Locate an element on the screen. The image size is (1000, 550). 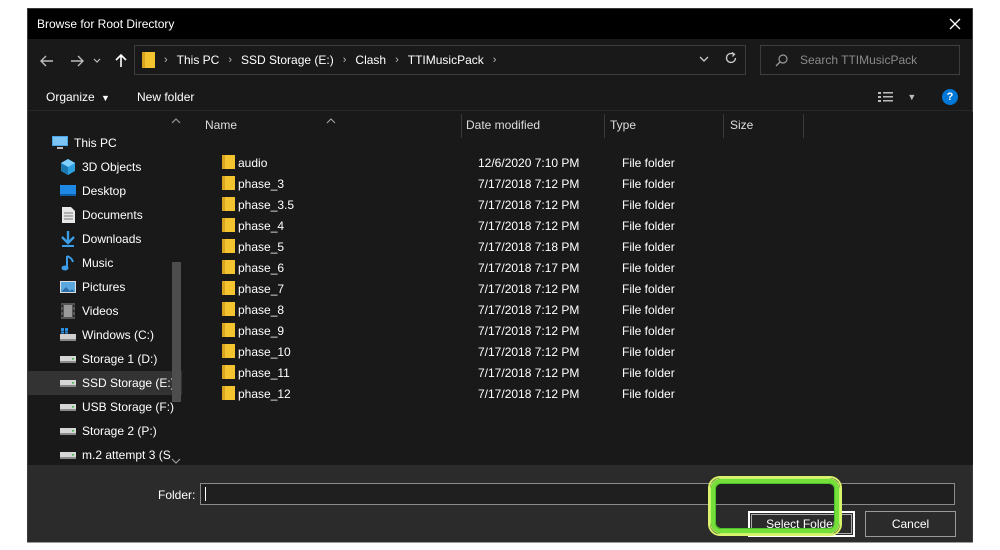
column-header-date: Date modified is located at coordinates (503, 125).